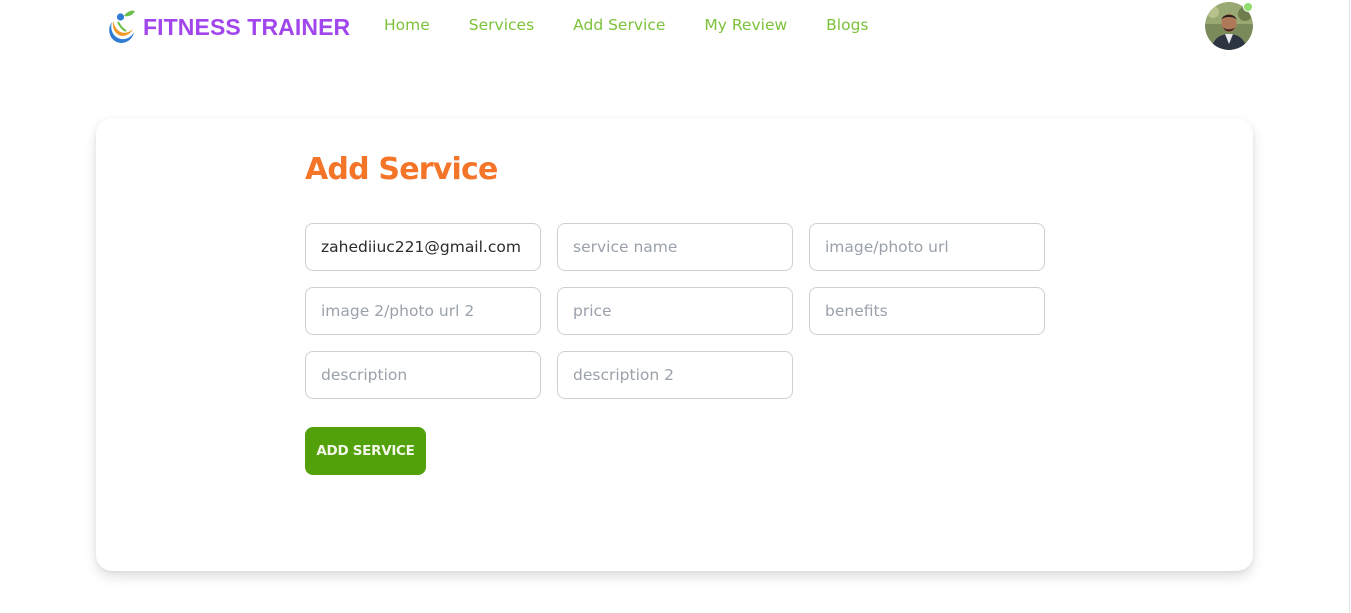 This screenshot has height=613, width=1351. I want to click on nav-blogs-link: Blogs, so click(847, 25).